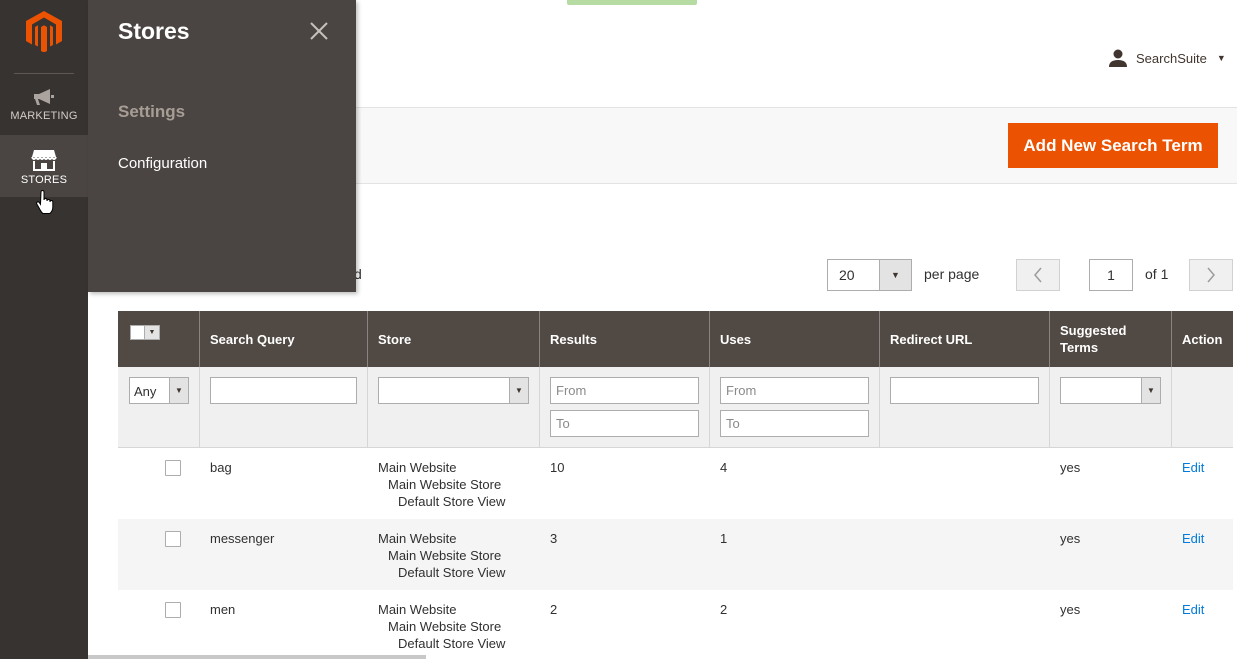  Describe the element at coordinates (1157, 274) in the screenshot. I see `page-count-label: of 1` at that location.